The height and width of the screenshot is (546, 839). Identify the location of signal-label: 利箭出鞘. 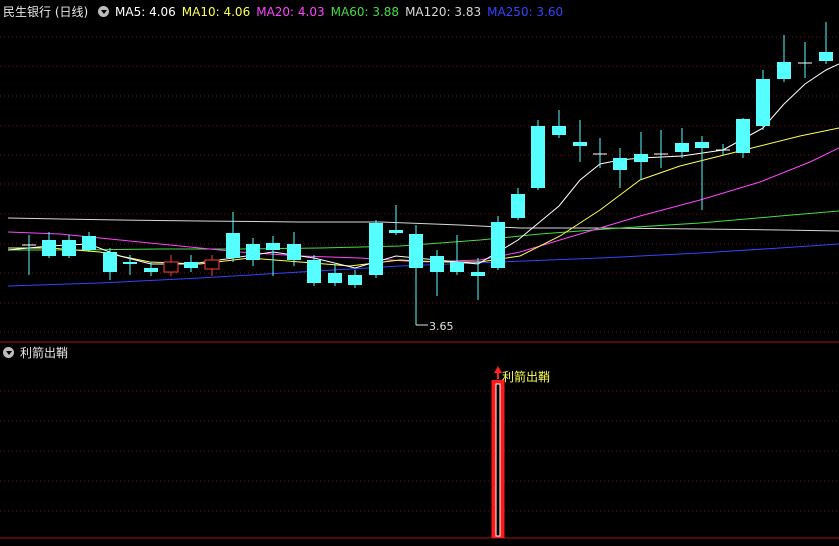
(526, 376).